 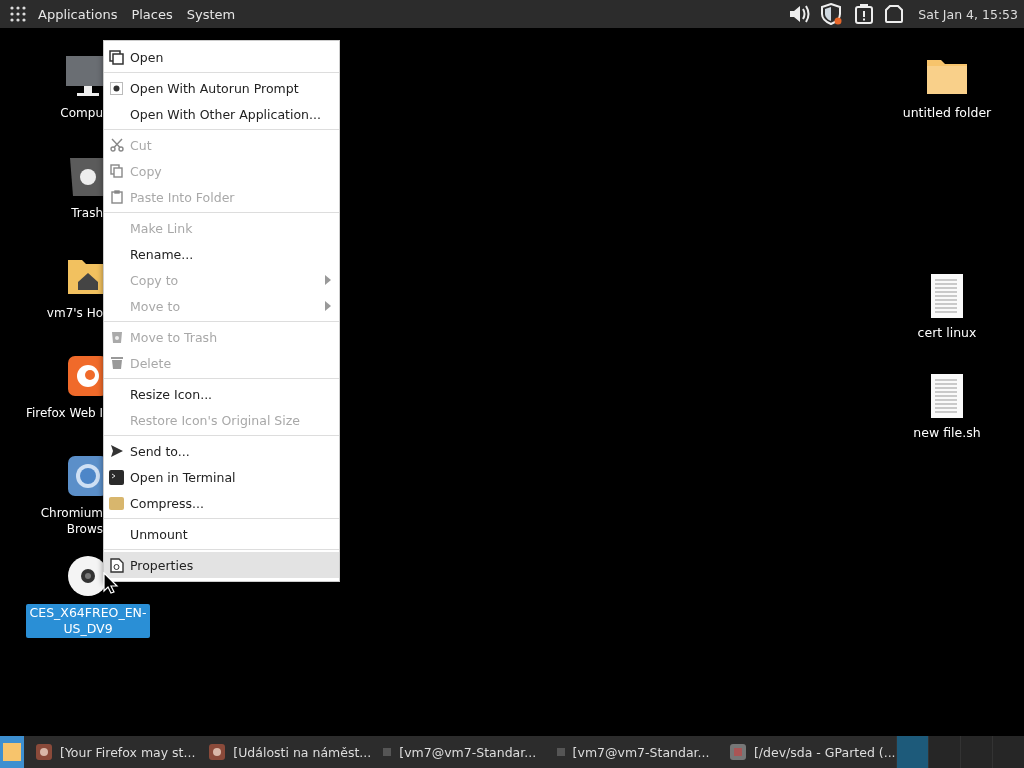 What do you see at coordinates (88, 621) in the screenshot?
I see `icon-label: CES_X64FREO_EN-US_DV9` at bounding box center [88, 621].